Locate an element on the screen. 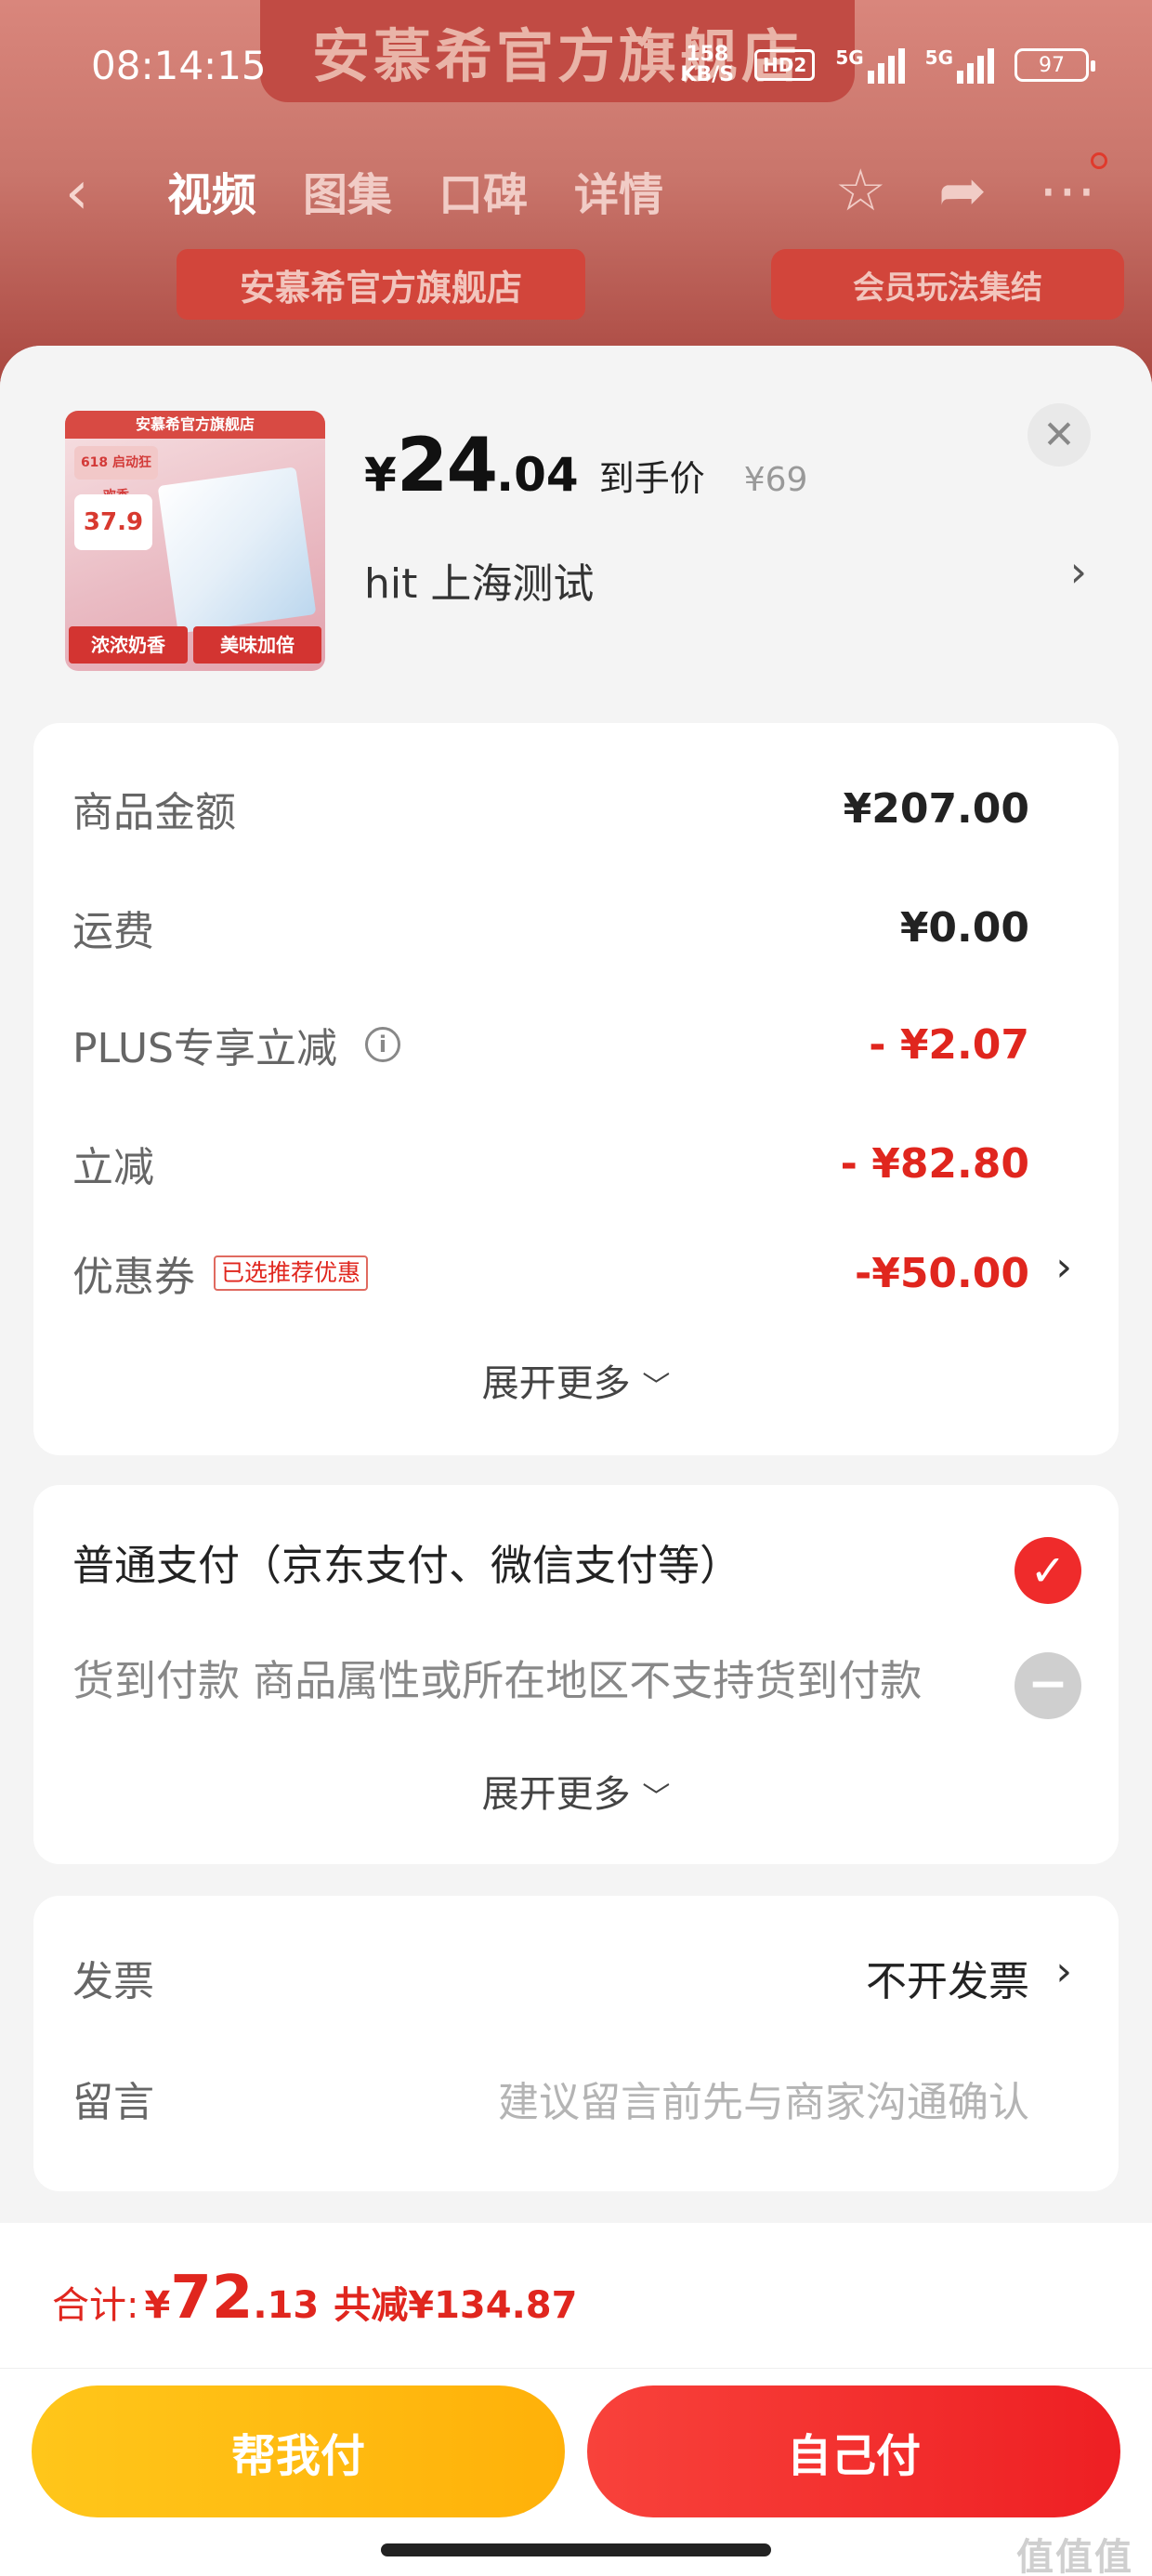  close-button: ✕ is located at coordinates (1059, 435).